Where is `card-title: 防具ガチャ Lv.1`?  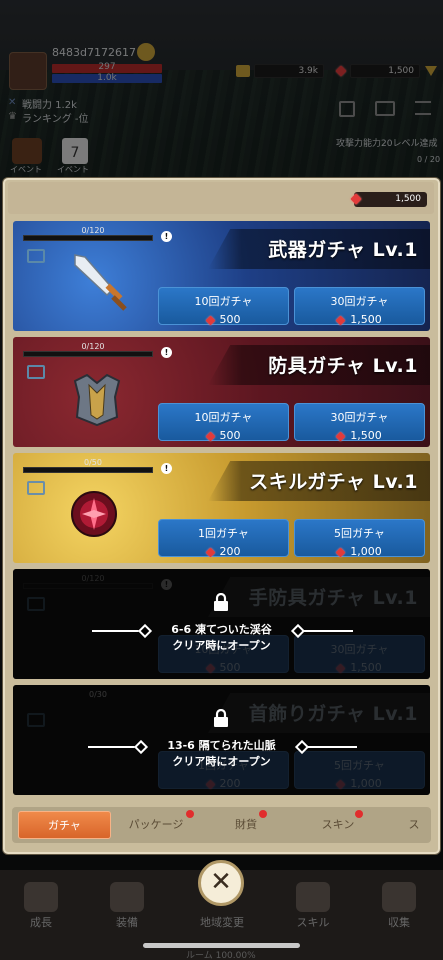
card-title: 防具ガチャ Lv.1 is located at coordinates (343, 366).